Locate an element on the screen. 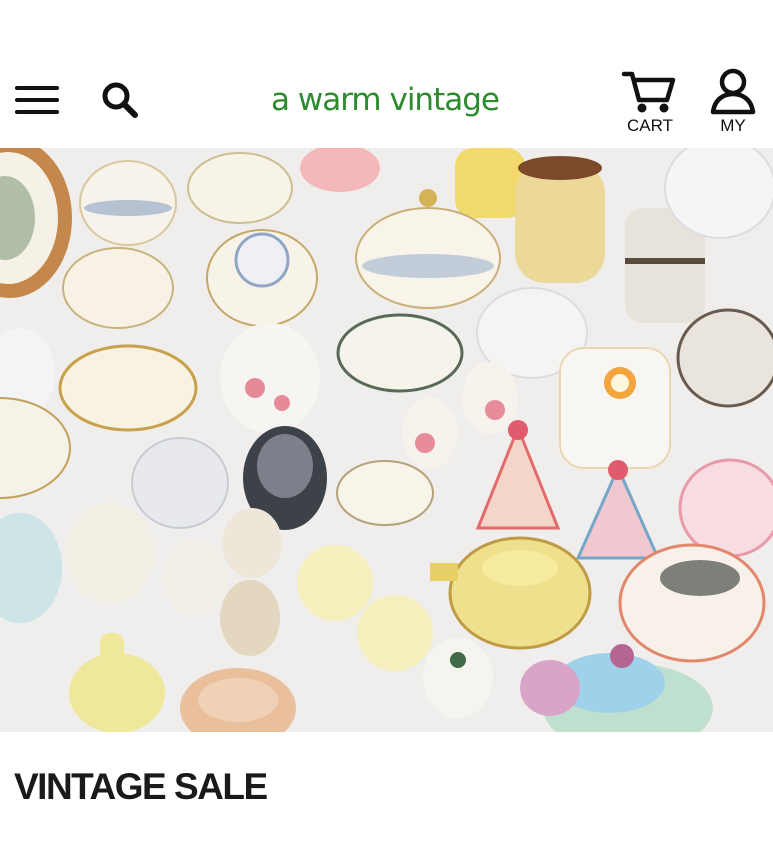  cart-label: CART is located at coordinates (650, 125).